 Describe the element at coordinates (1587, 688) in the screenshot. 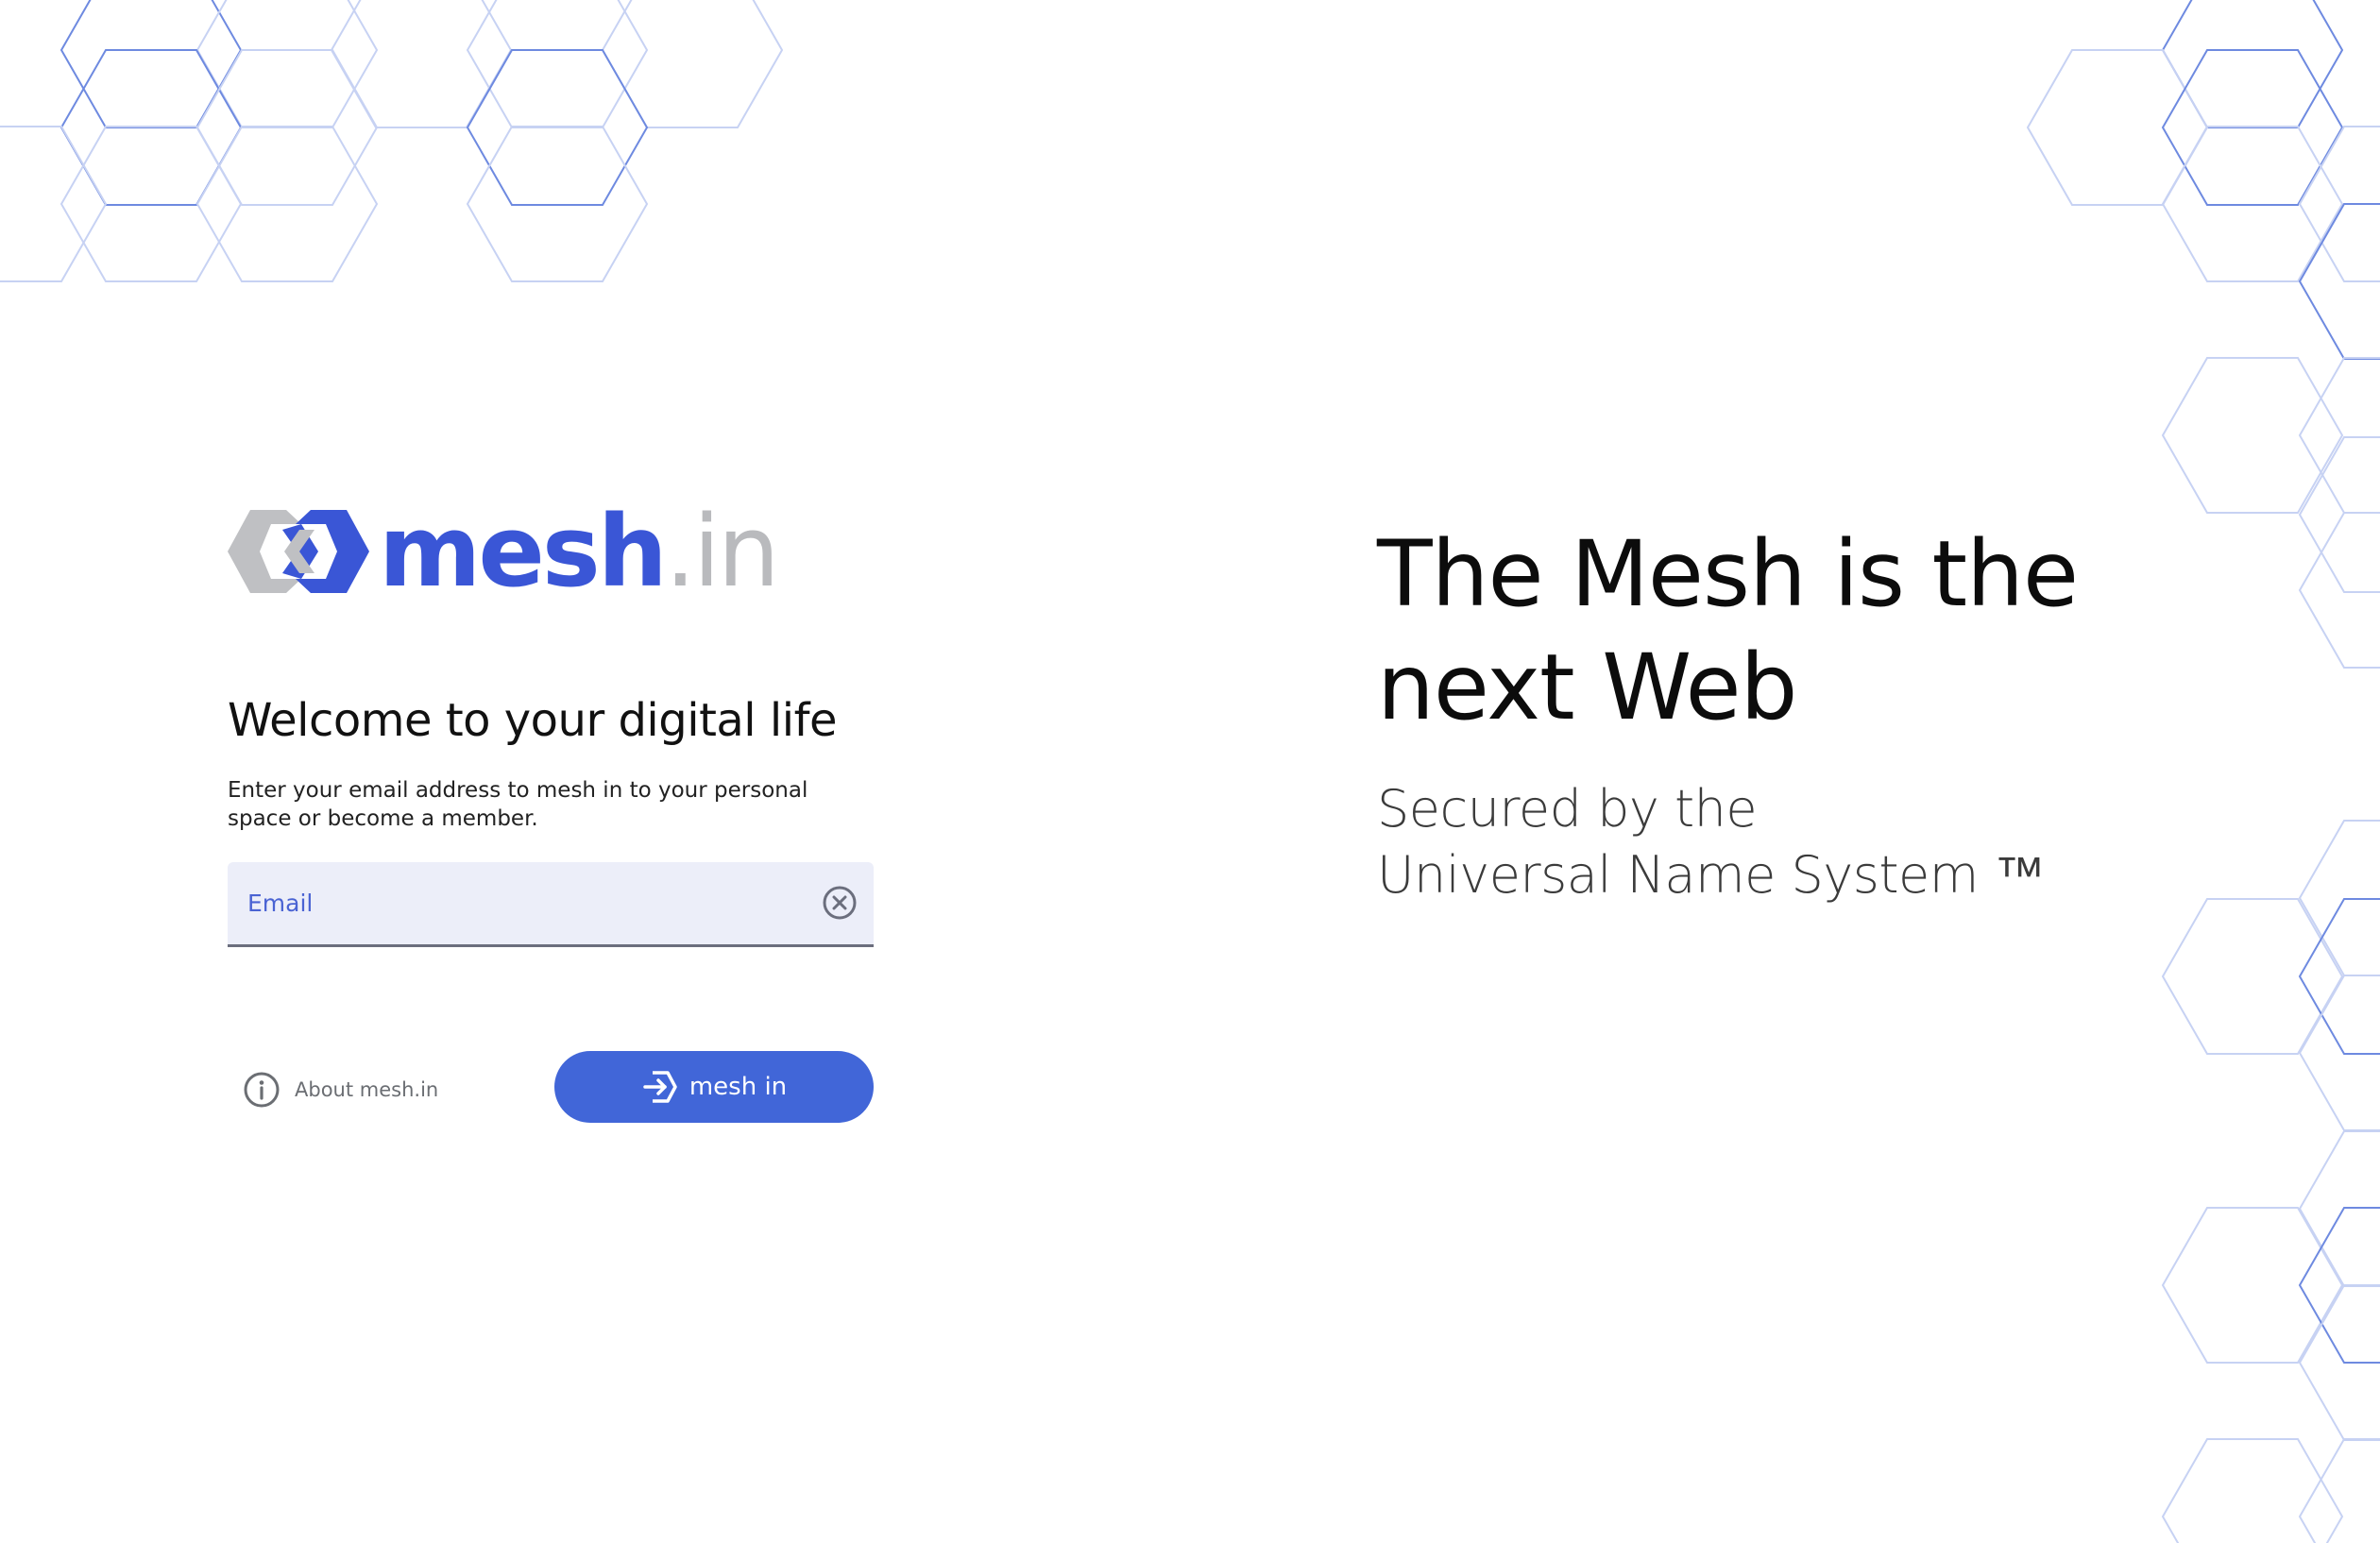

I see `hero-title-line-2: next Web` at that location.